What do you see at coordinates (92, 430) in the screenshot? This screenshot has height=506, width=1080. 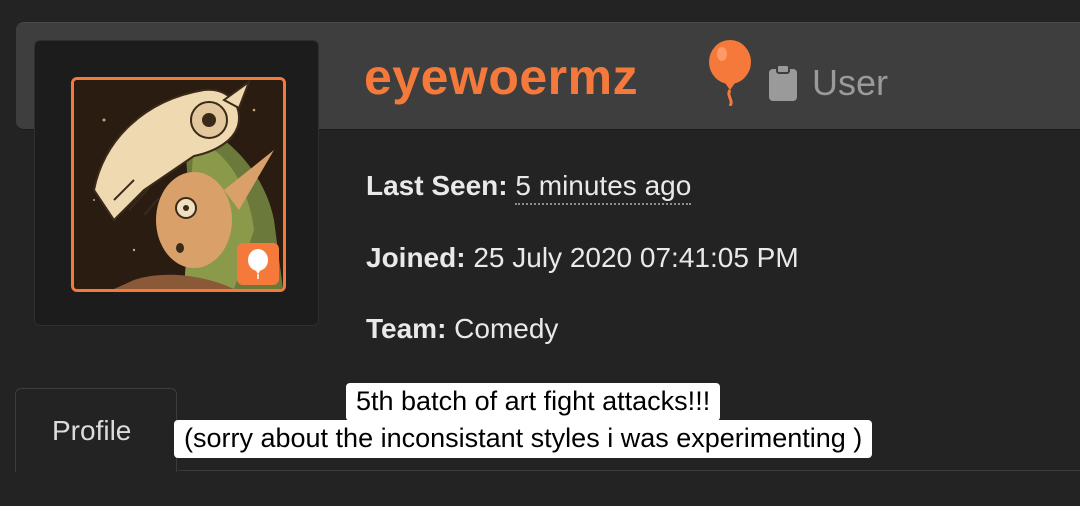 I see `tab-profile-label: Profile` at bounding box center [92, 430].